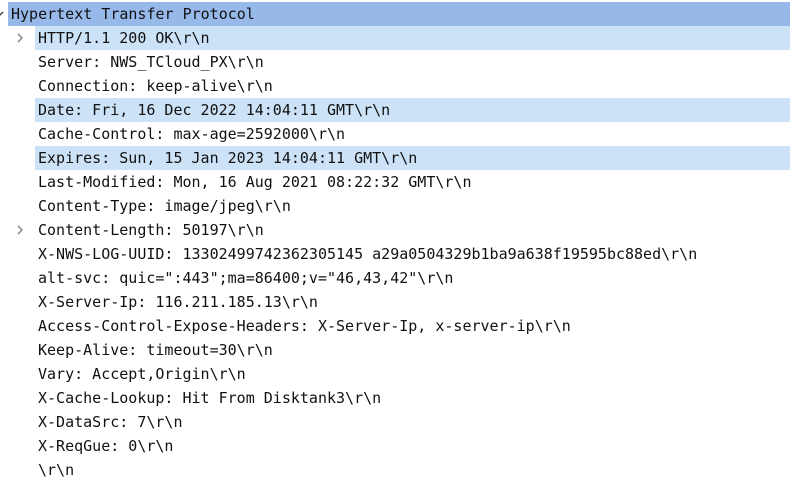 This screenshot has height=482, width=790. Describe the element at coordinates (395, 206) in the screenshot. I see `tree-field-row: Content-Type: image/jpeg\r\n` at that location.